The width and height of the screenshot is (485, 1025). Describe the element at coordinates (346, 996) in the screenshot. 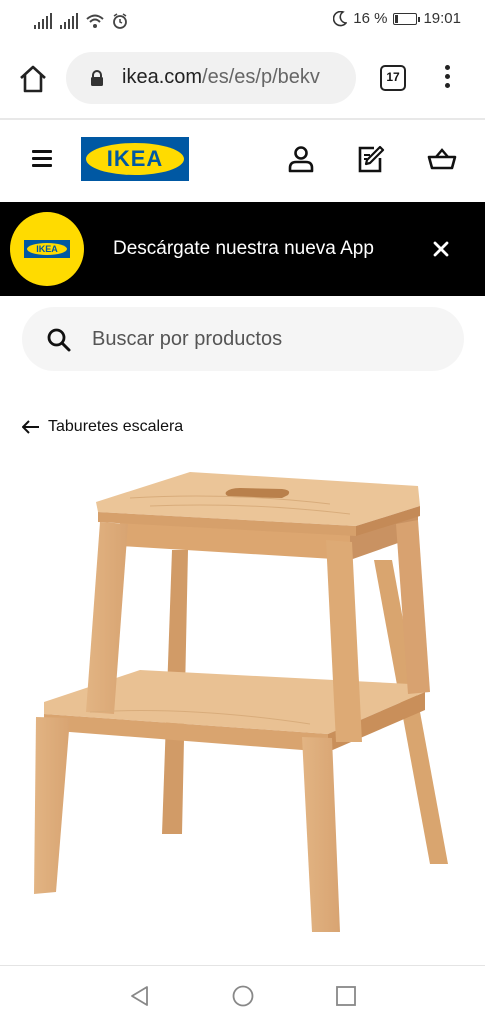

I see `recents-nav-icon` at that location.